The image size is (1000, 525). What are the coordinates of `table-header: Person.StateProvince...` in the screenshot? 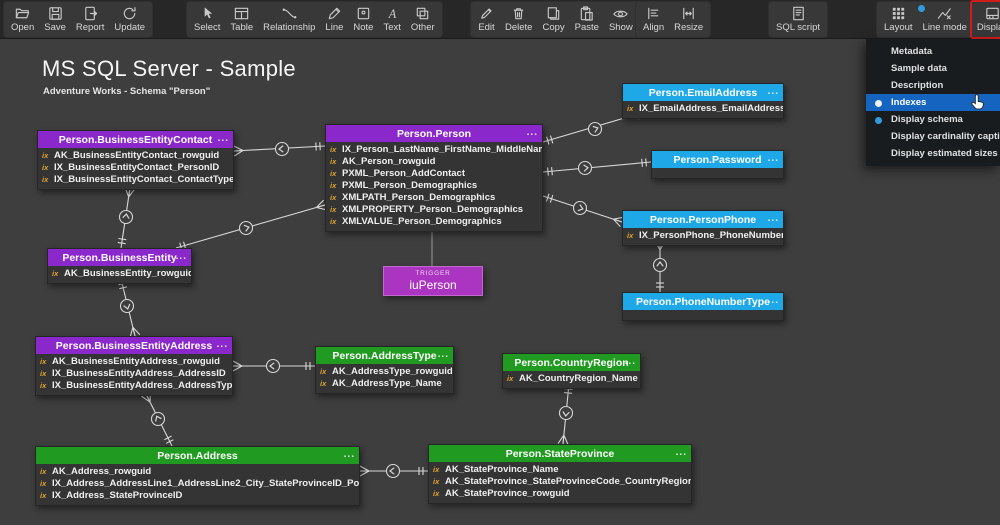 It's located at (560, 453).